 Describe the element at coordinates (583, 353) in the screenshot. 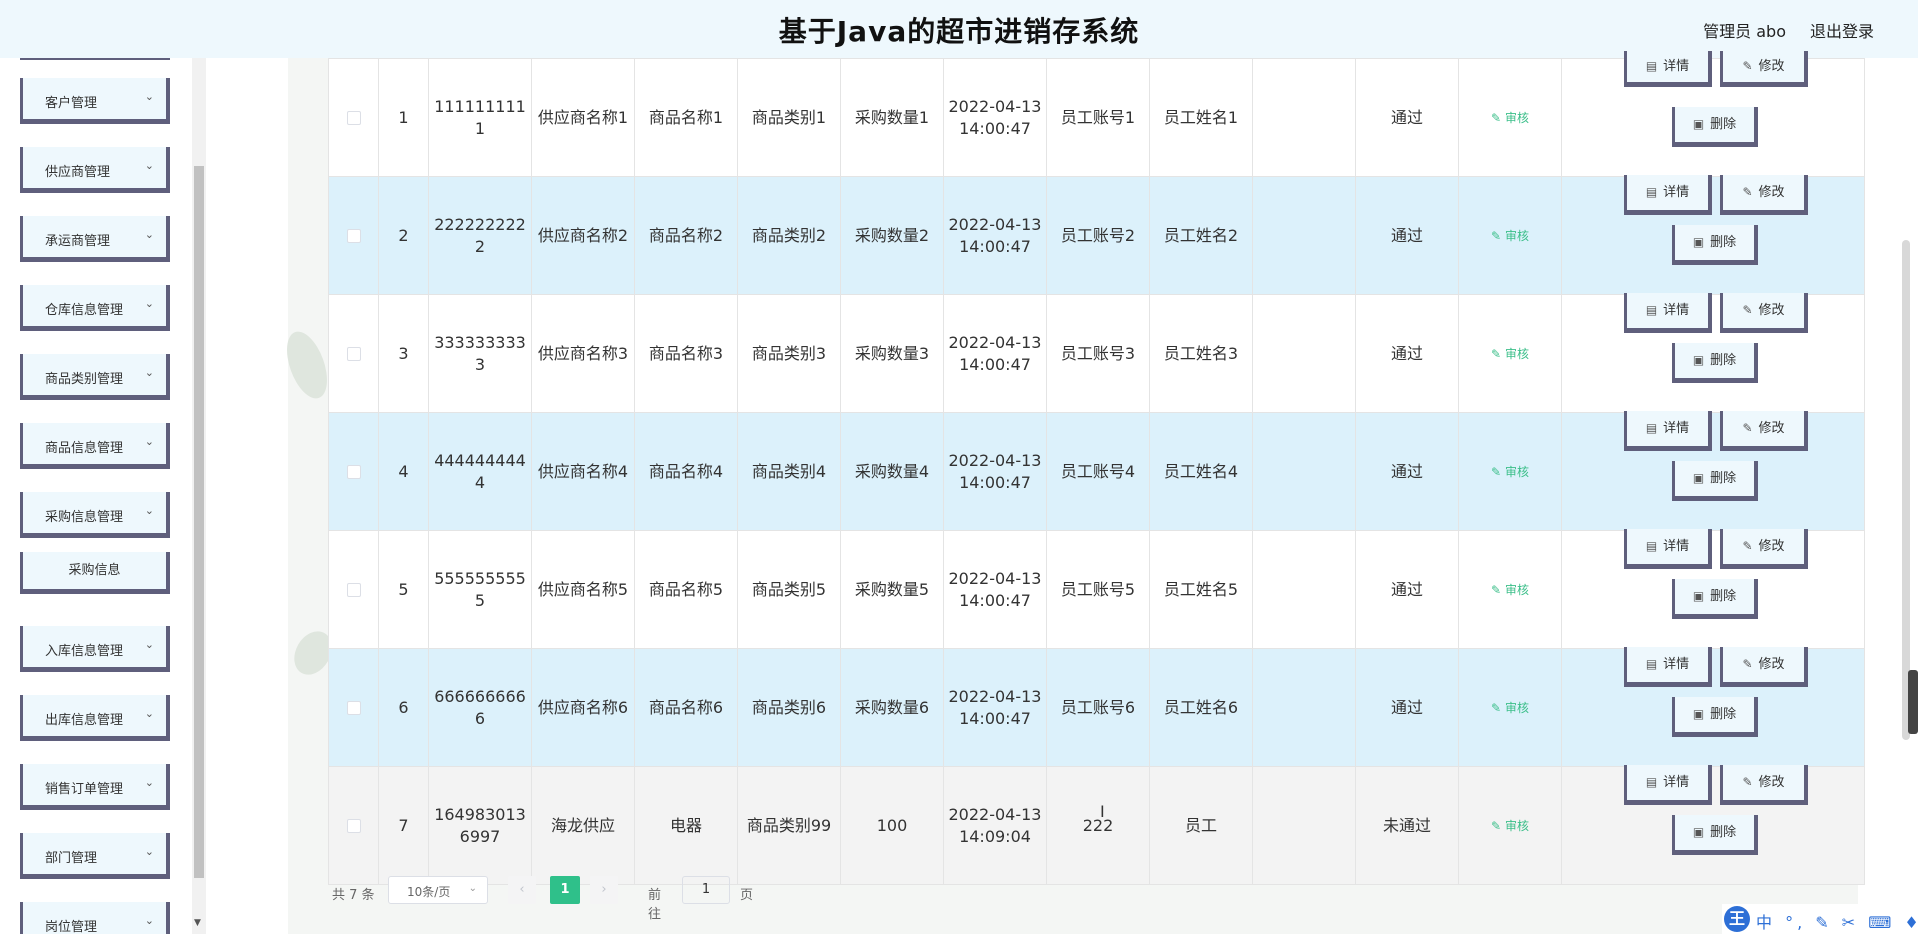

I see `row-supplier: 供应商名称3` at that location.